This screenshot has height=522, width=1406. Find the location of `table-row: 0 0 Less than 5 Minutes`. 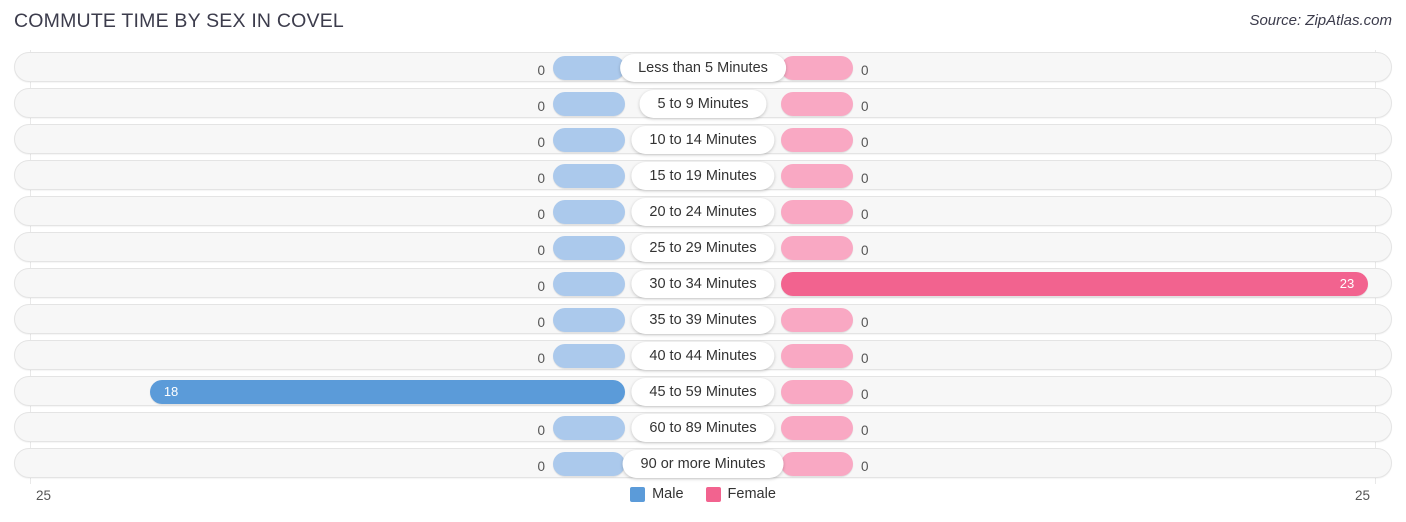

table-row: 0 0 Less than 5 Minutes is located at coordinates (703, 67).